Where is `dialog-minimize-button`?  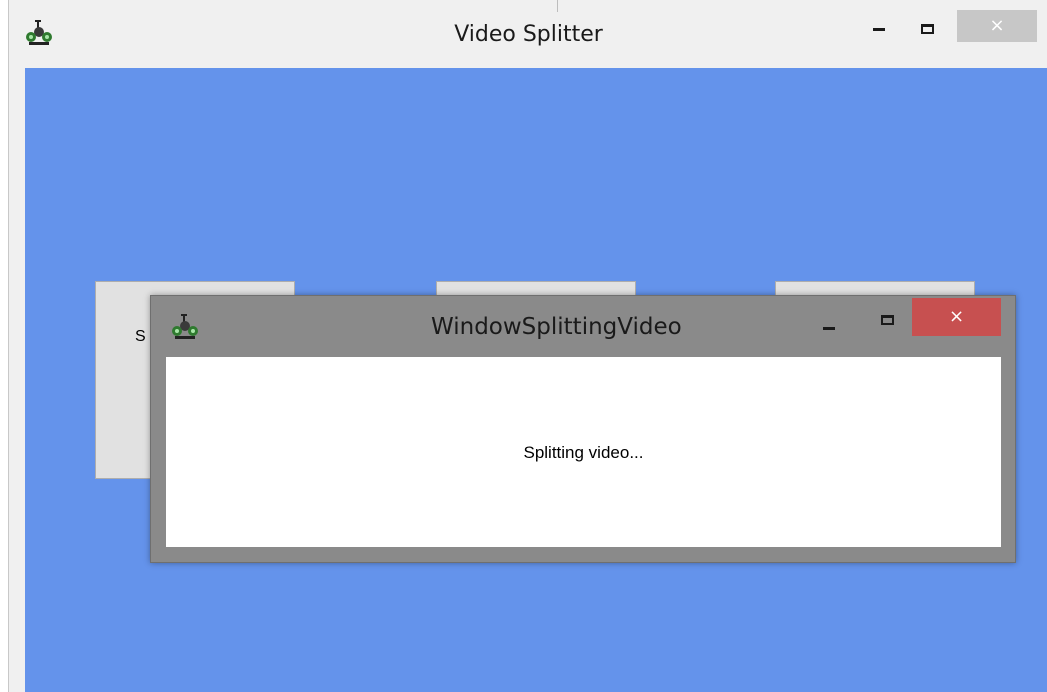
dialog-minimize-button is located at coordinates (829, 328).